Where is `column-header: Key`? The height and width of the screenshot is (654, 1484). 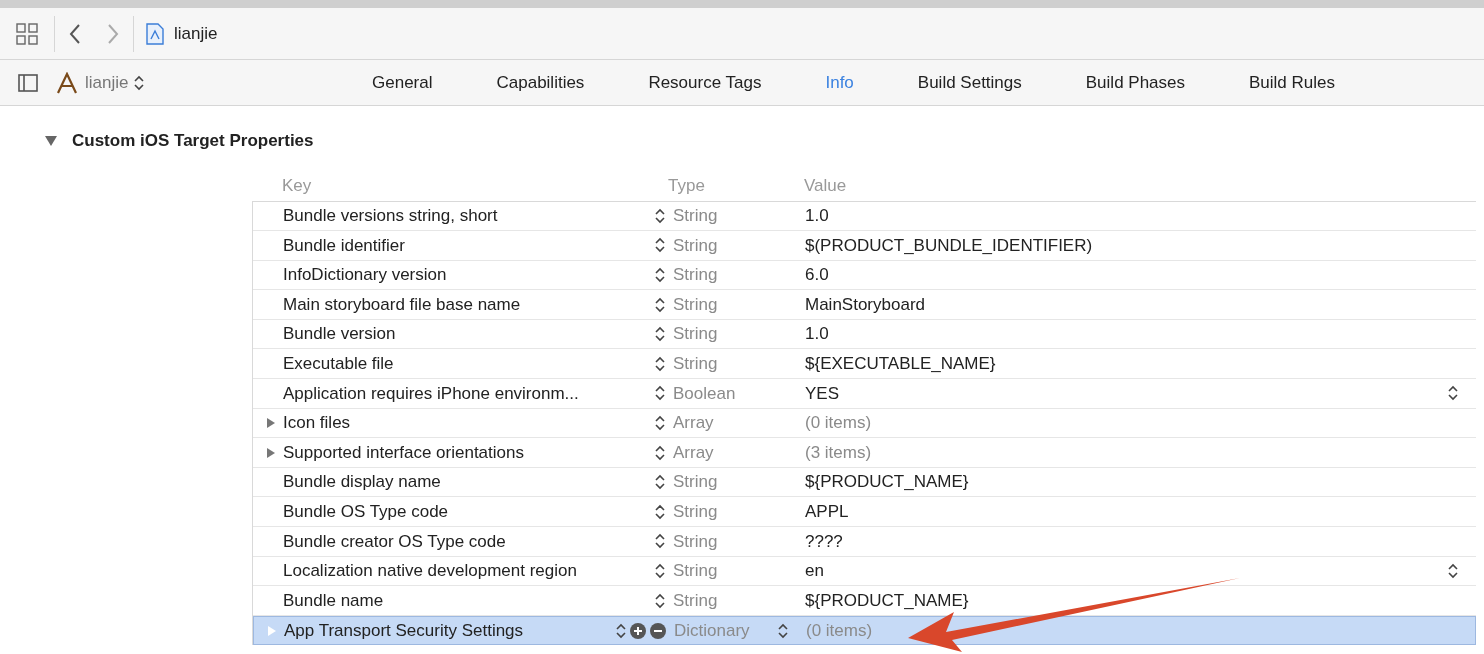 column-header: Key is located at coordinates (297, 186).